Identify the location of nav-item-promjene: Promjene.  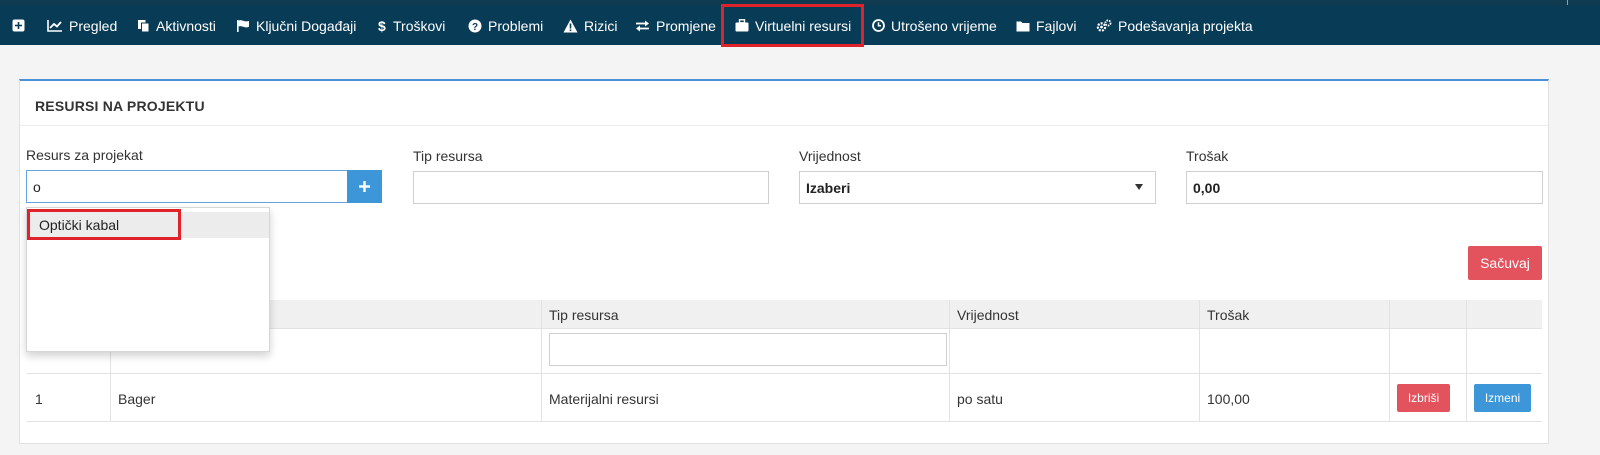
(675, 25).